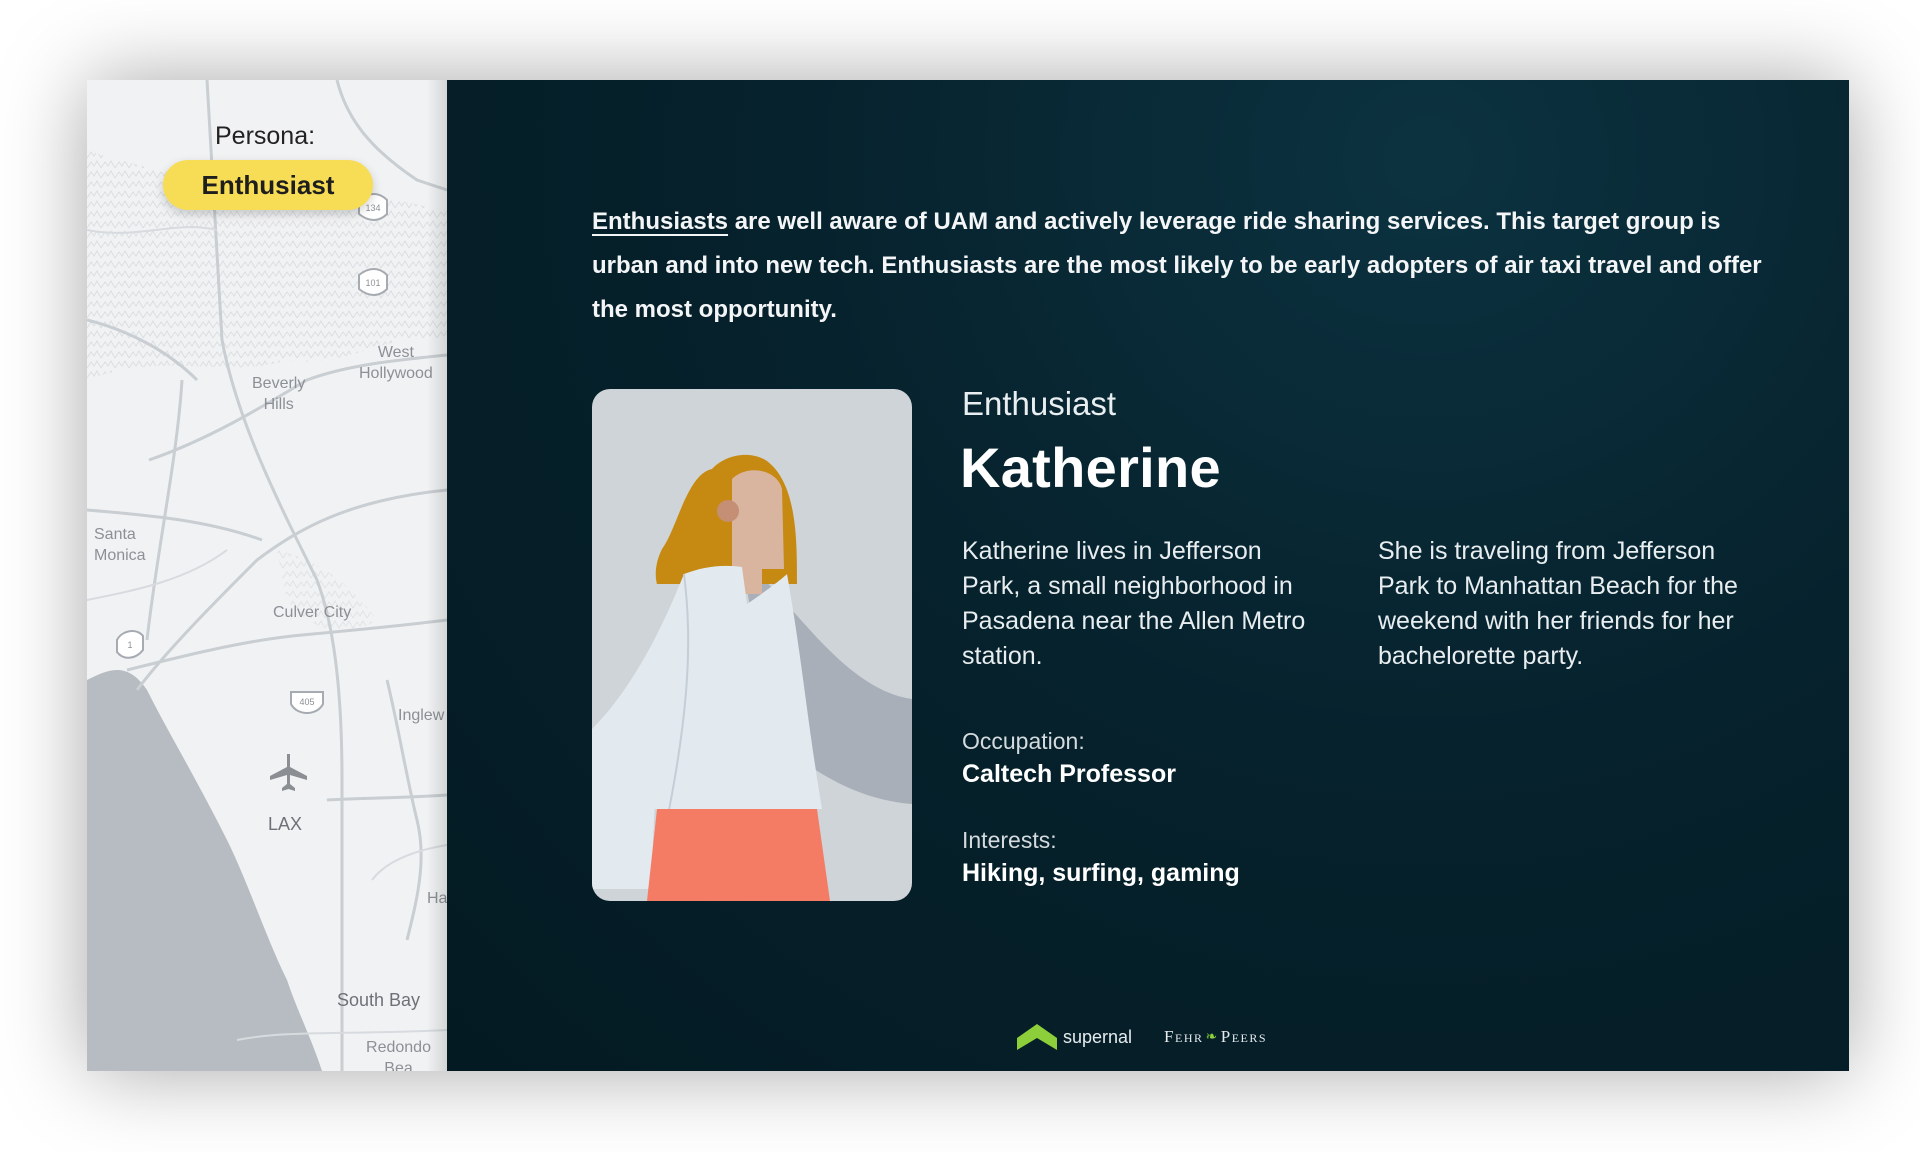  I want to click on hwy-405-shield: 405, so click(307, 702).